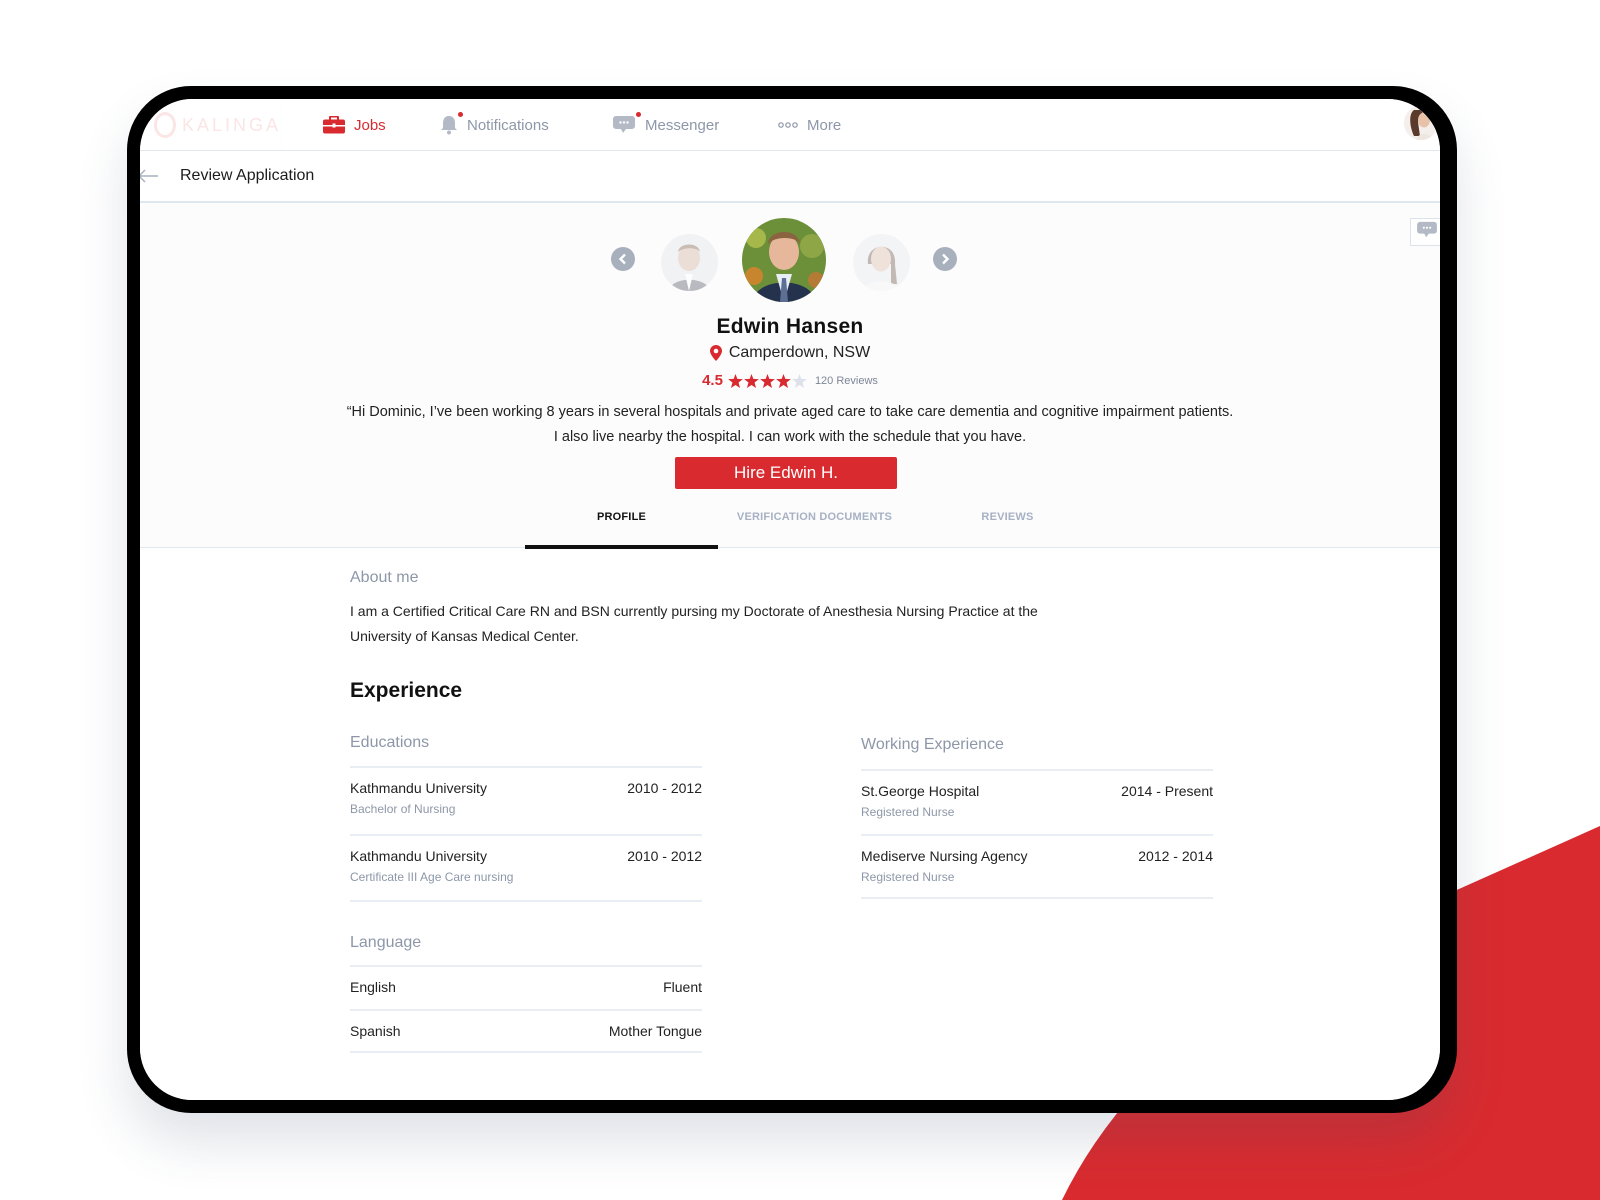 Image resolution: width=1600 pixels, height=1200 pixels. What do you see at coordinates (526, 1031) in the screenshot?
I see `language-item: Spanish Mother Tongue` at bounding box center [526, 1031].